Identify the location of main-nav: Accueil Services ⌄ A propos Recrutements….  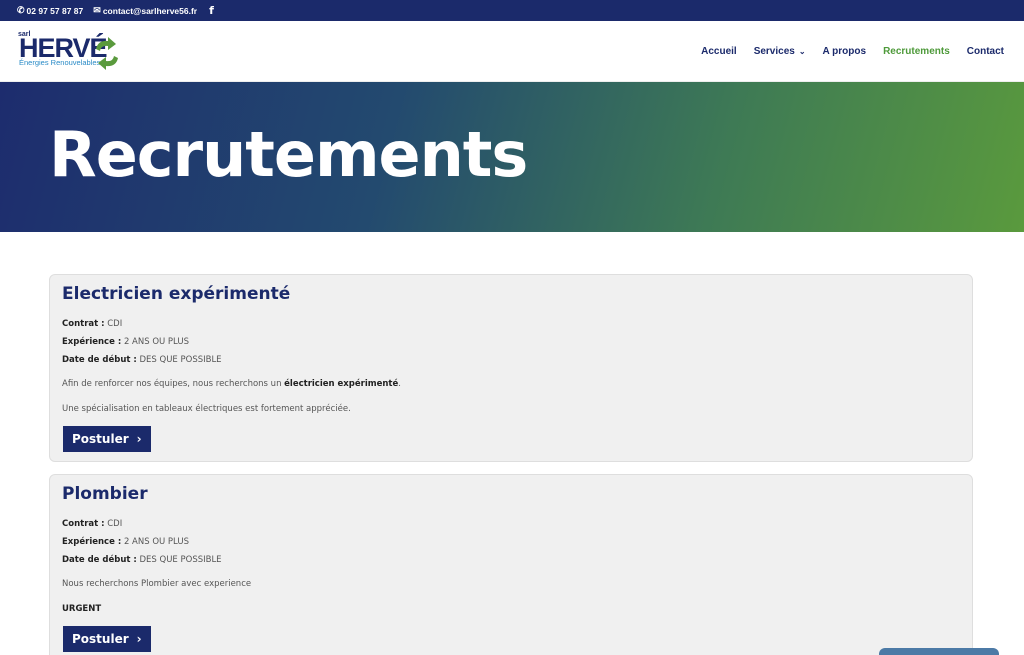
(844, 51).